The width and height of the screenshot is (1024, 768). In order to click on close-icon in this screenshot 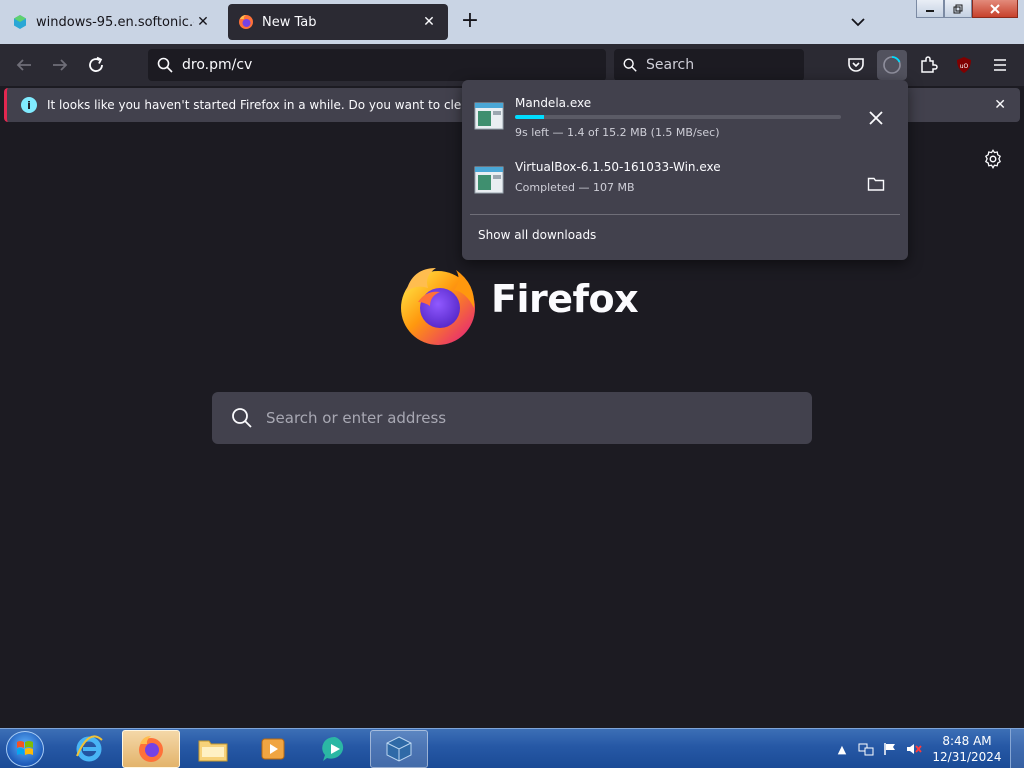, I will do `click(995, 9)`.